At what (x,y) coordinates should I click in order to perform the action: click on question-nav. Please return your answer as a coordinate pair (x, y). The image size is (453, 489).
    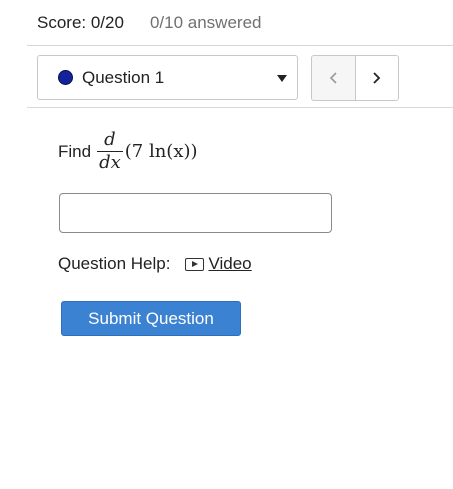
    Looking at the image, I should click on (355, 78).